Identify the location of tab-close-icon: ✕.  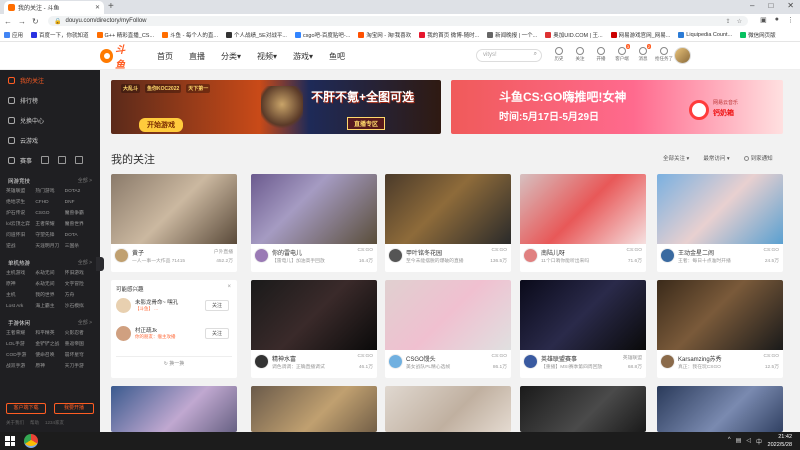
(97, 7).